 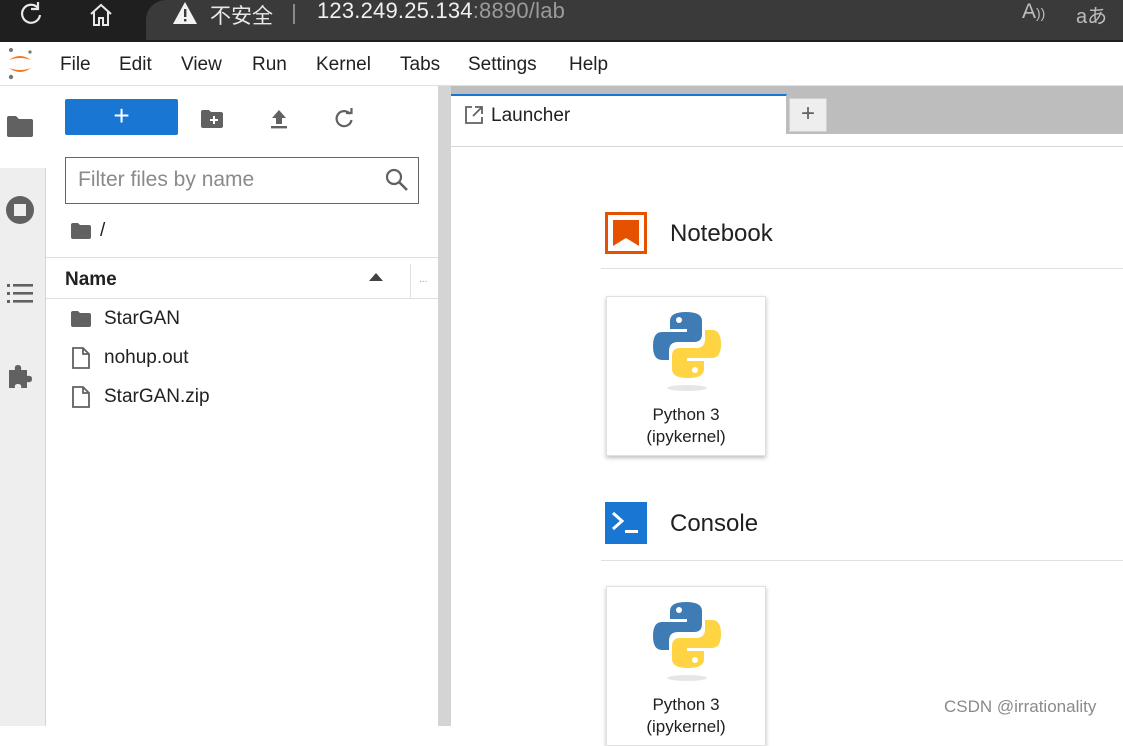 I want to click on menu-settings: Settings, so click(x=502, y=65).